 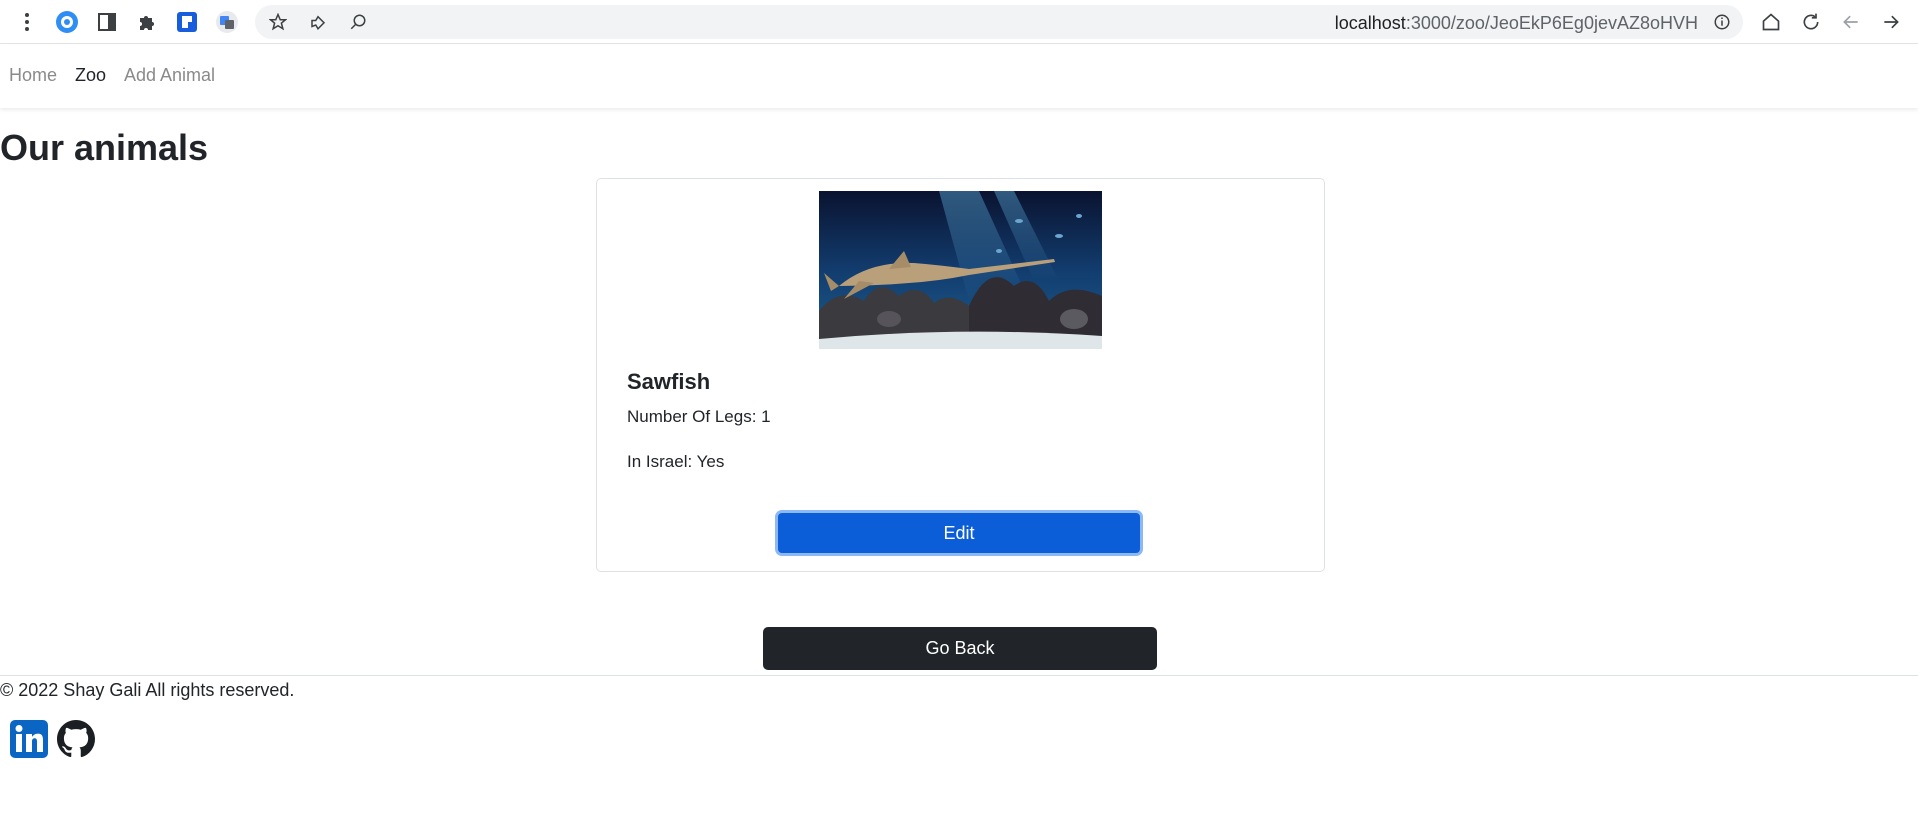 What do you see at coordinates (1771, 22) in the screenshot?
I see `home-icon` at bounding box center [1771, 22].